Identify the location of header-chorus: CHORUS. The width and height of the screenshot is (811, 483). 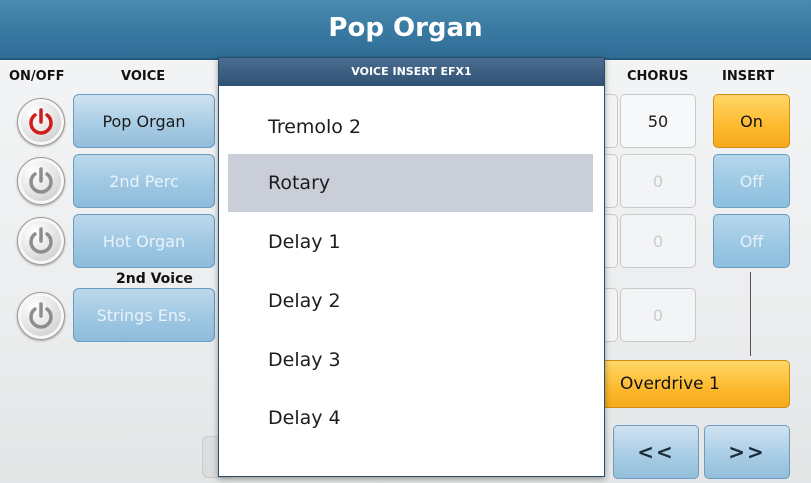
(658, 76).